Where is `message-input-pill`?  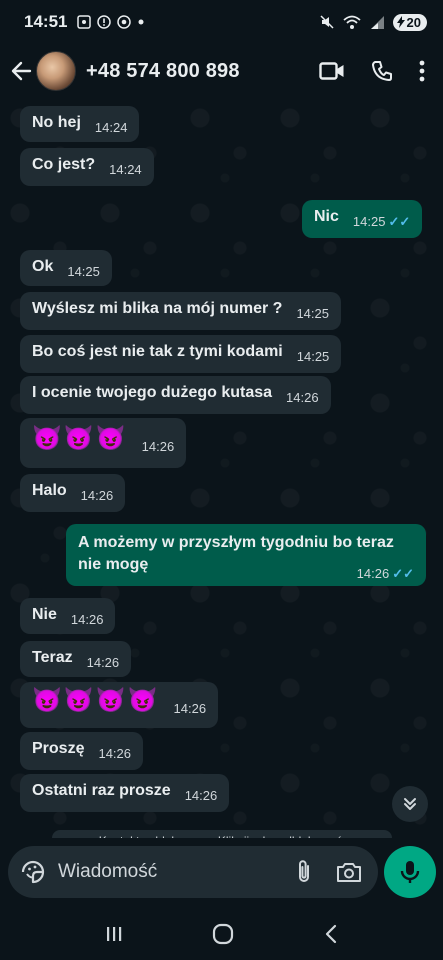 message-input-pill is located at coordinates (193, 872).